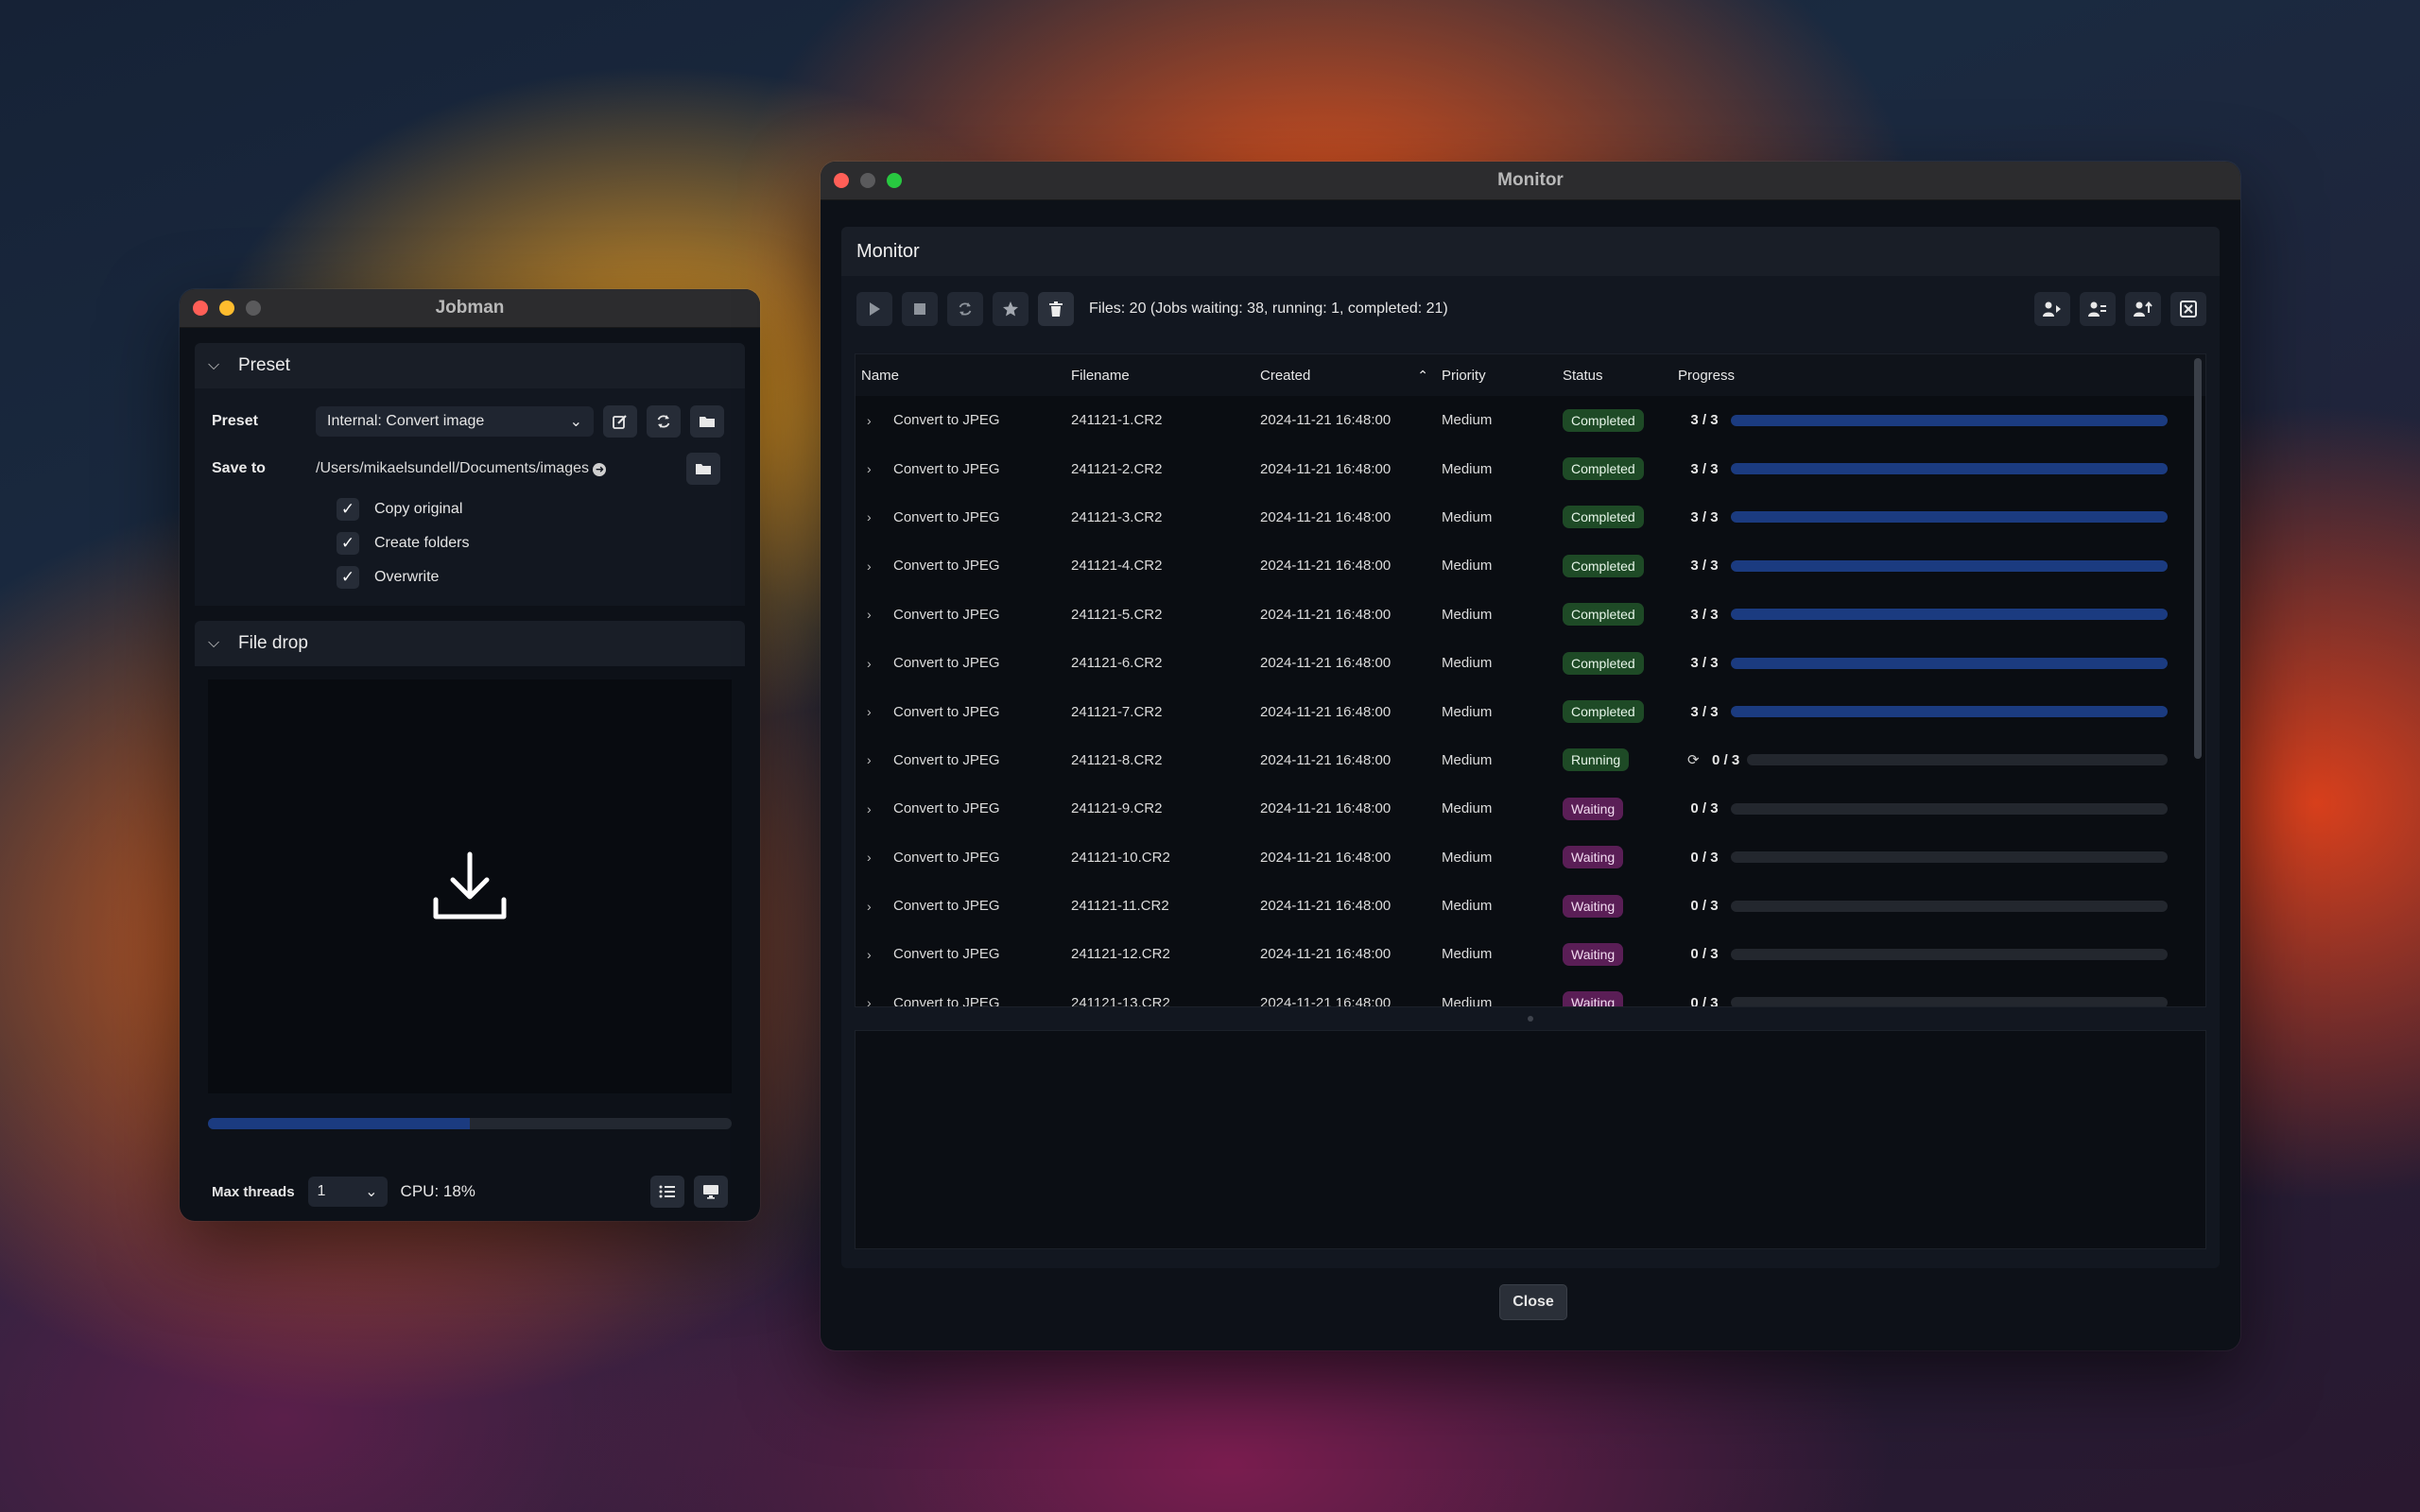 Image resolution: width=2420 pixels, height=1512 pixels. I want to click on trash-icon, so click(1056, 309).